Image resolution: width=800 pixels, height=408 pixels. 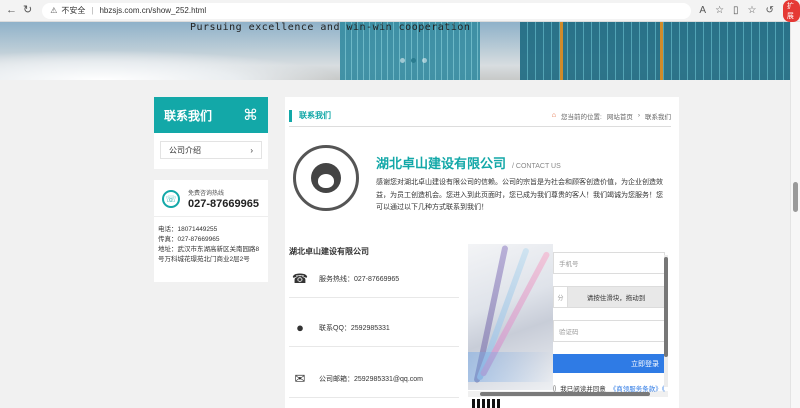 What do you see at coordinates (329, 251) in the screenshot?
I see `info-title: 湖北卓山建设有限公司` at bounding box center [329, 251].